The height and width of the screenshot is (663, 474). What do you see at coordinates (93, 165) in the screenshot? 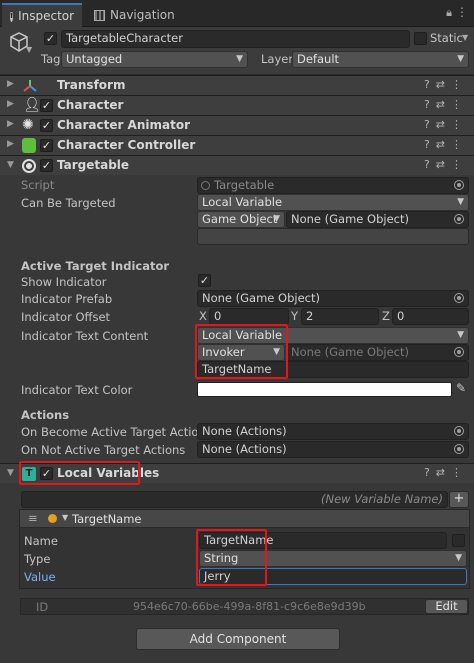
I see `component-title: Targetable` at bounding box center [93, 165].